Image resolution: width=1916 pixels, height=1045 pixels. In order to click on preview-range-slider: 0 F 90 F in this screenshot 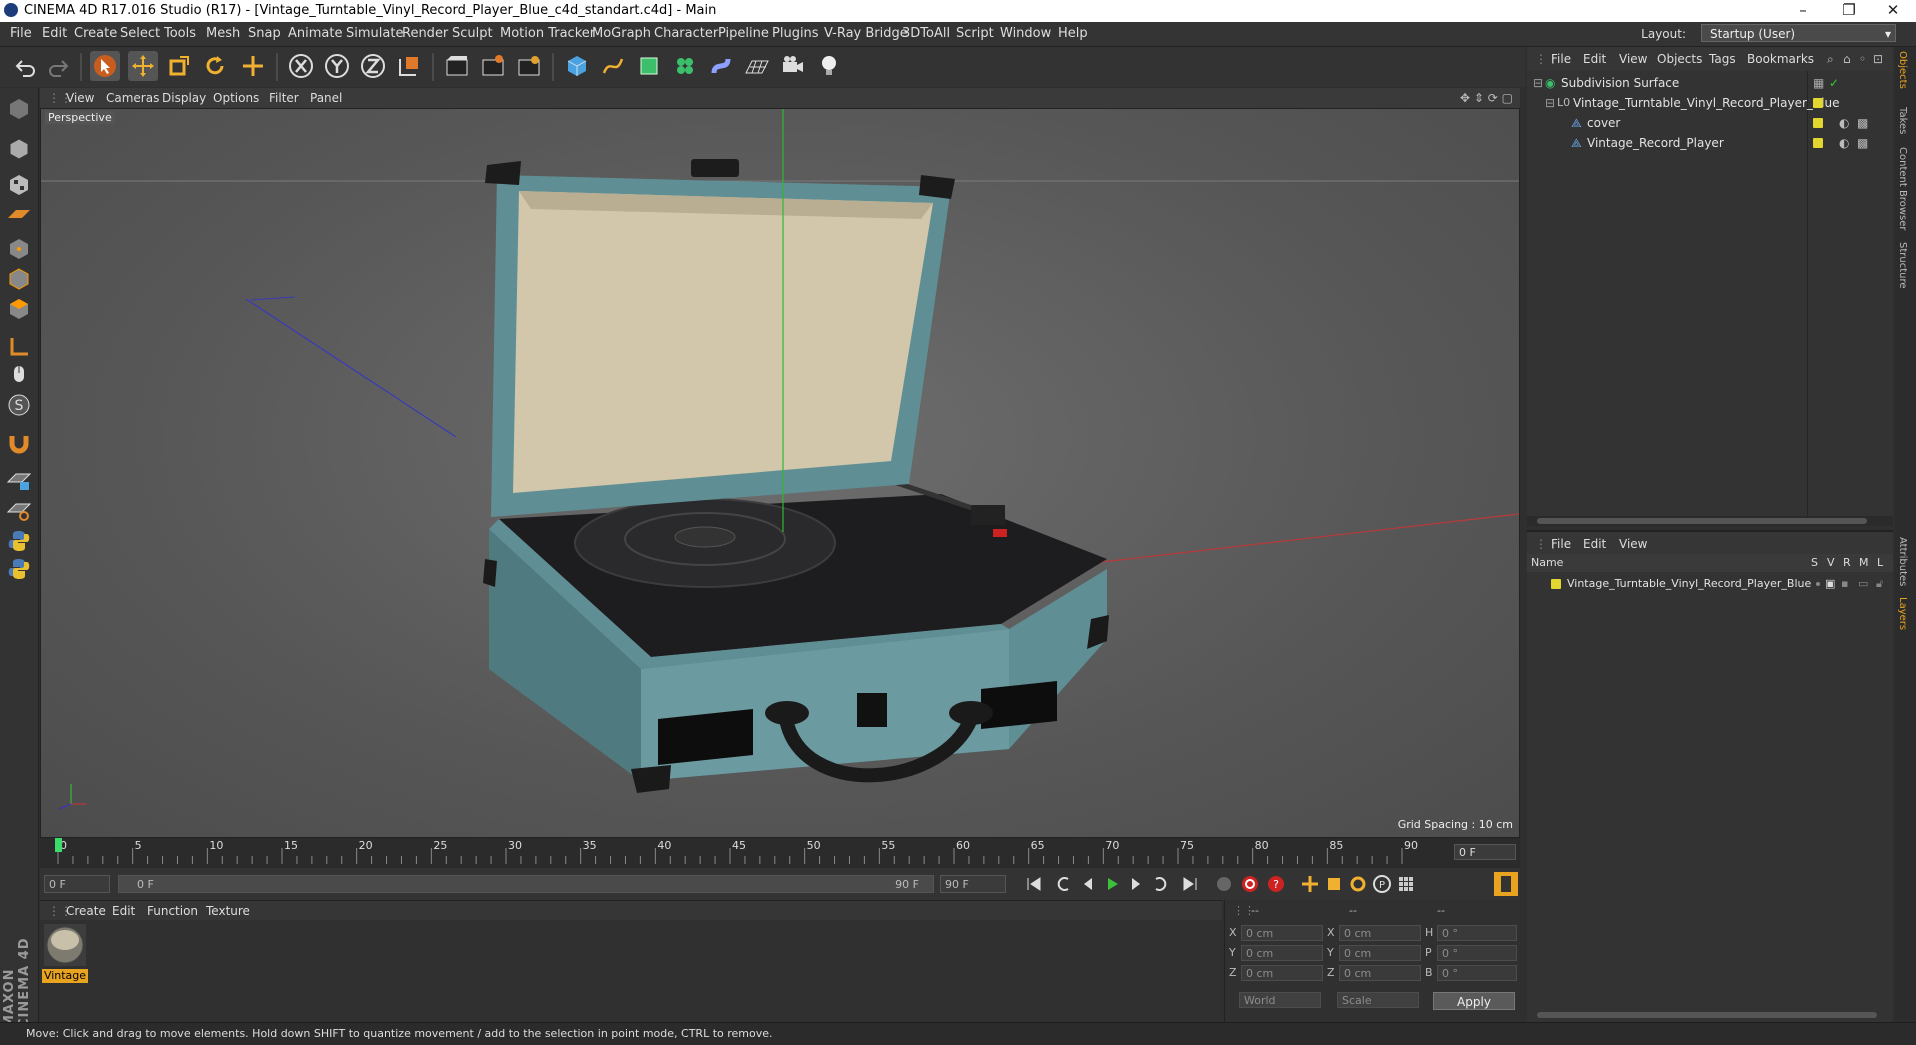, I will do `click(526, 884)`.